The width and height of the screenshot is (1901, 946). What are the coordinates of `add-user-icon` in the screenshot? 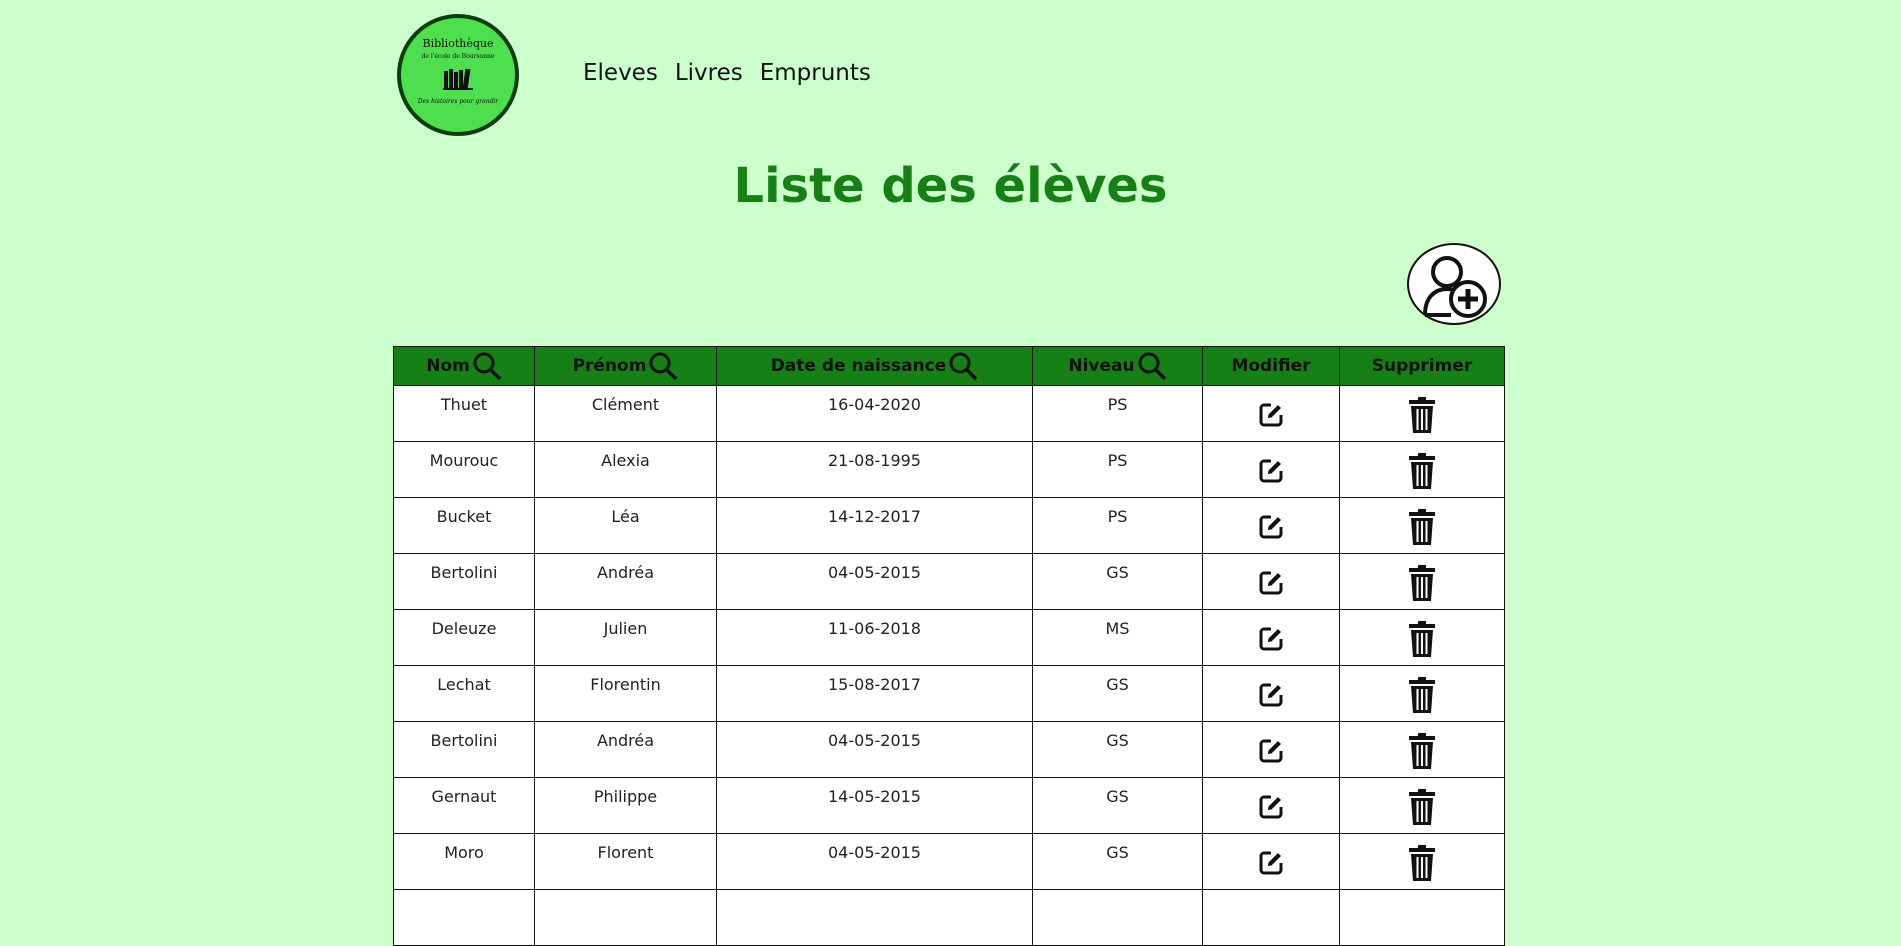 It's located at (1455, 287).